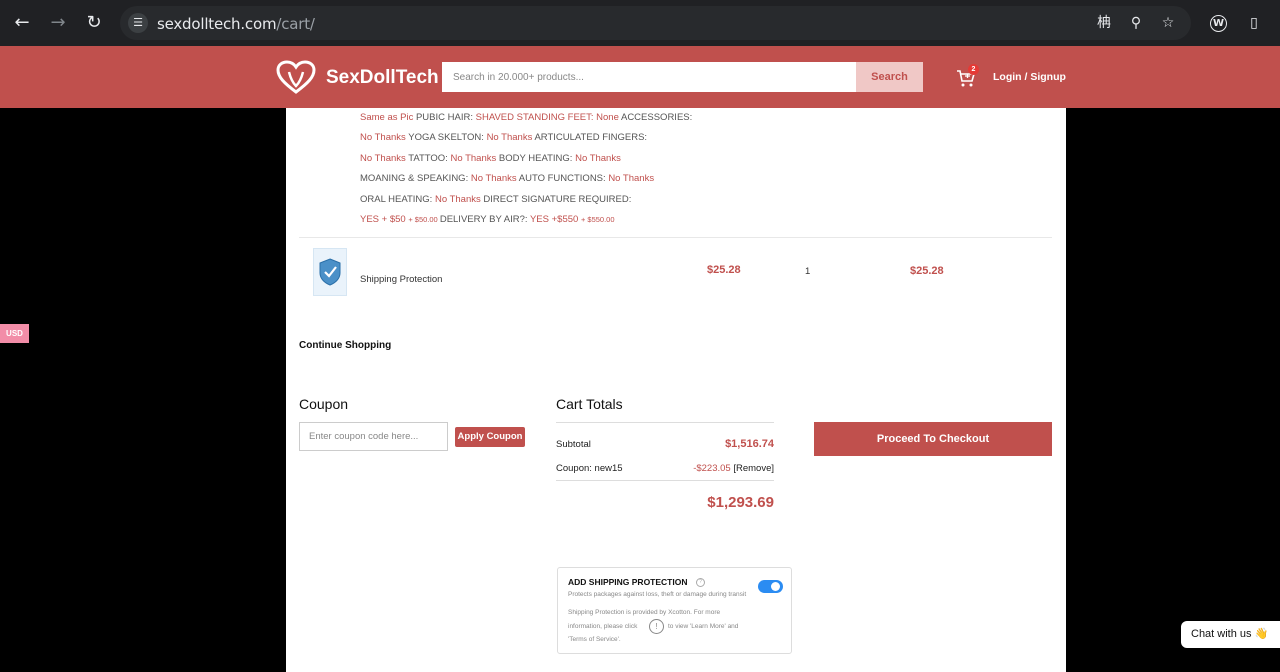  I want to click on translate-icon: 柟, so click(1104, 23).